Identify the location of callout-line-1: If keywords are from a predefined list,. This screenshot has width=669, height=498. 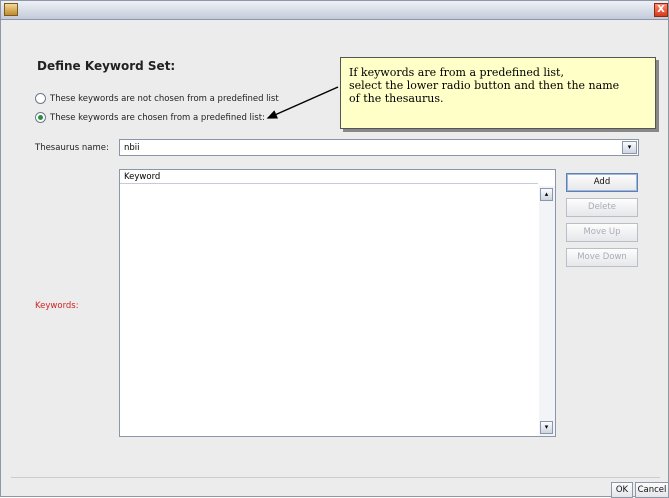
(456, 72).